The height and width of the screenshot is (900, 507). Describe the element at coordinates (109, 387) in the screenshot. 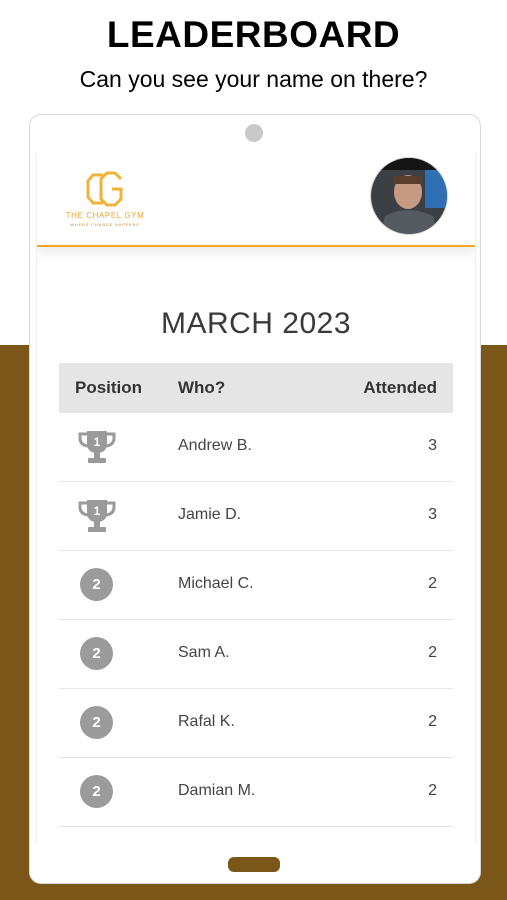

I see `header-position: Position` at that location.